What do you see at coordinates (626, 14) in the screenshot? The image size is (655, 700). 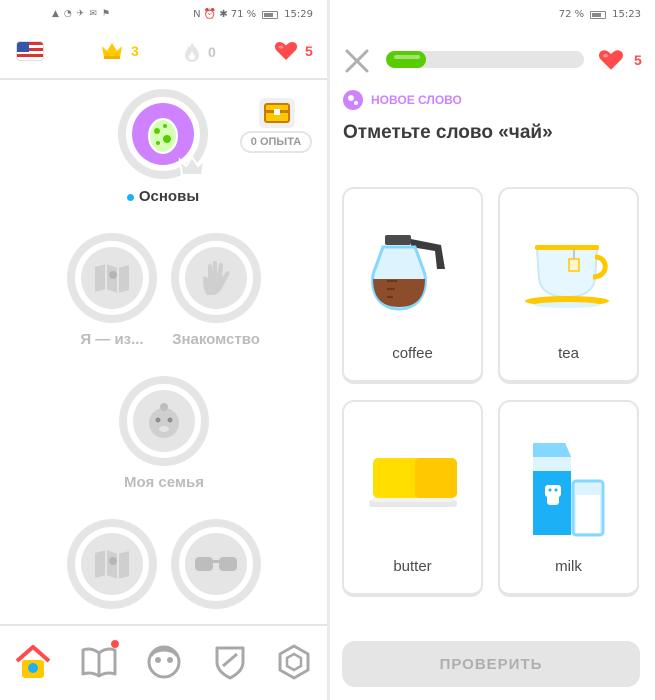 I see `clock: 15:23` at bounding box center [626, 14].